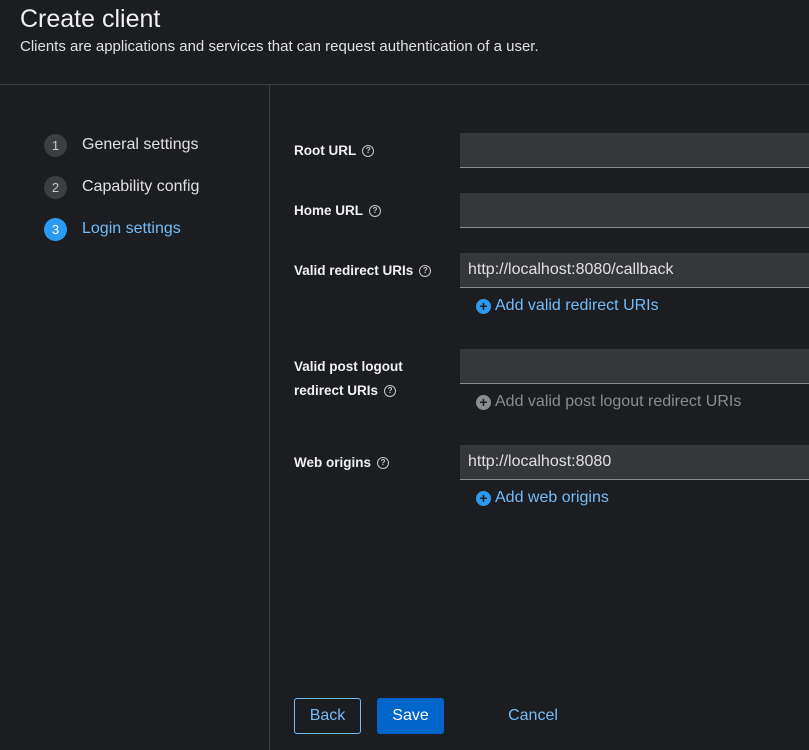 This screenshot has height=750, width=809. I want to click on add-valid-post-logout-redirect-uris-button: + Add valid post logout redirect URIs, so click(608, 402).